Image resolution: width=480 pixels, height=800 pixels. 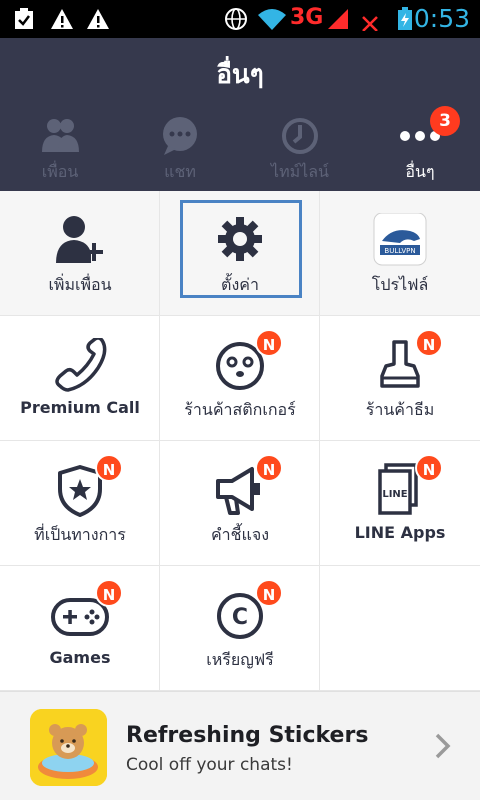 What do you see at coordinates (180, 136) in the screenshot?
I see `chat-icon` at bounding box center [180, 136].